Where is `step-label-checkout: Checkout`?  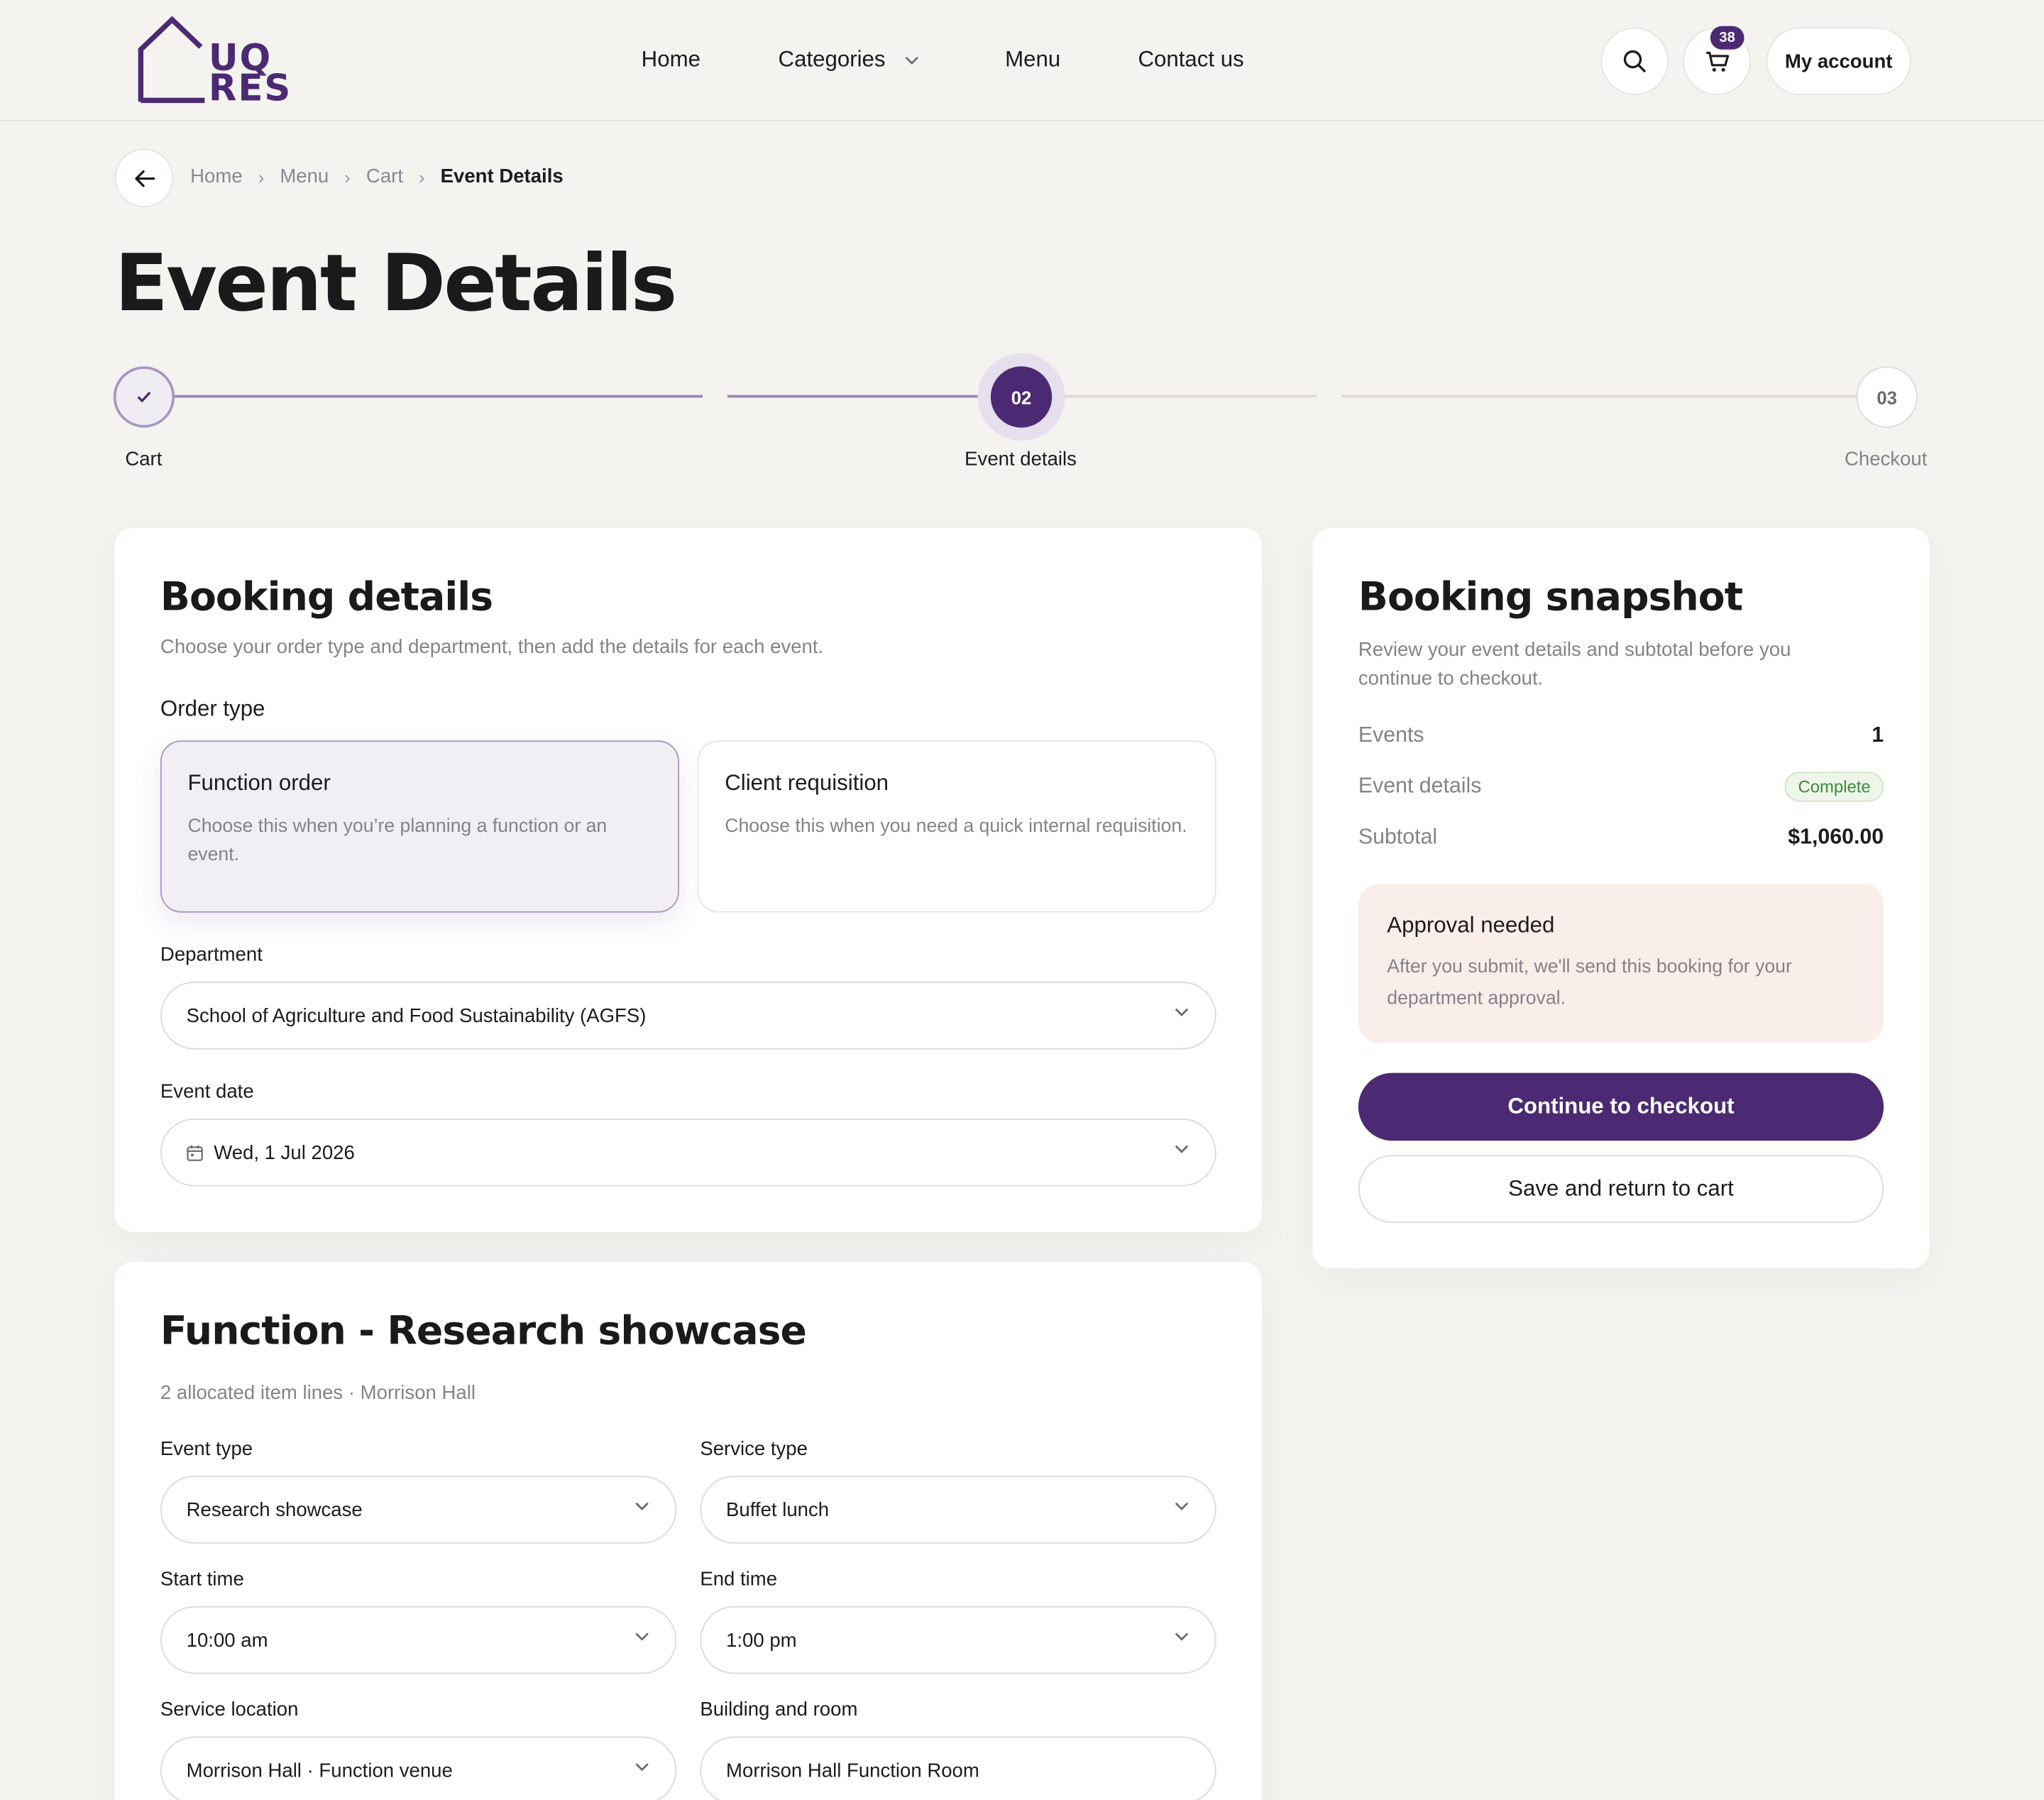
step-label-checkout: Checkout is located at coordinates (1886, 459).